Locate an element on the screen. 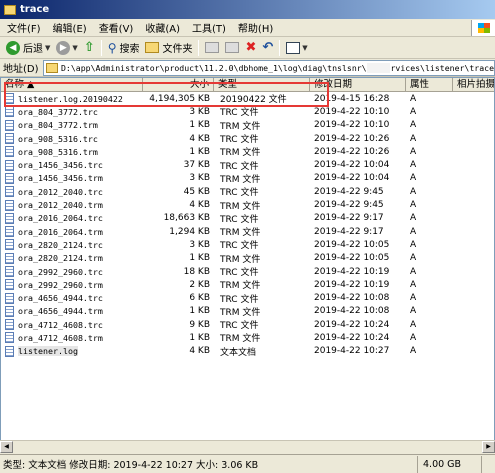  folder-icon is located at coordinates (10, 9).